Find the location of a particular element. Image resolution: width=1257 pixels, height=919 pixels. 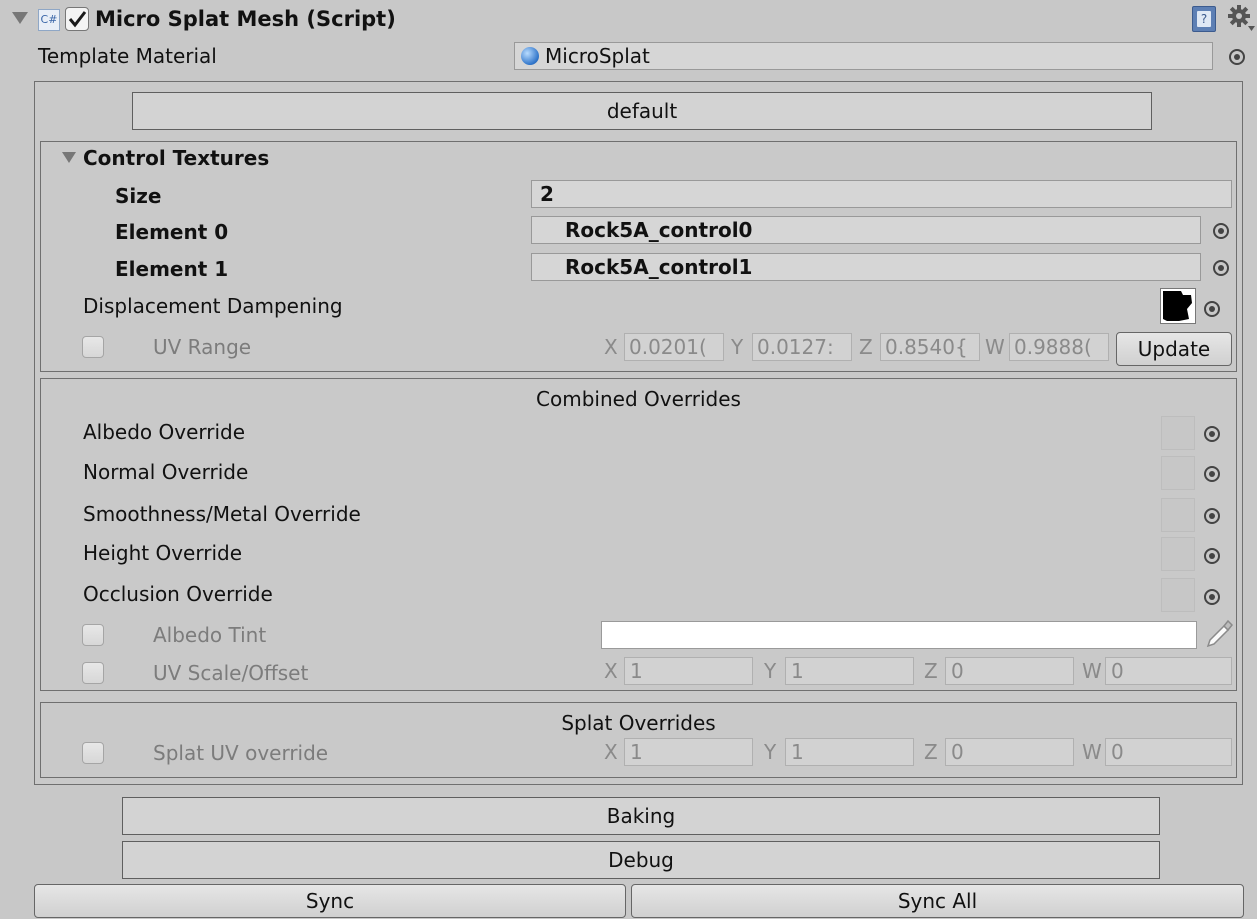

normal-override-picker-icon is located at coordinates (1212, 474).